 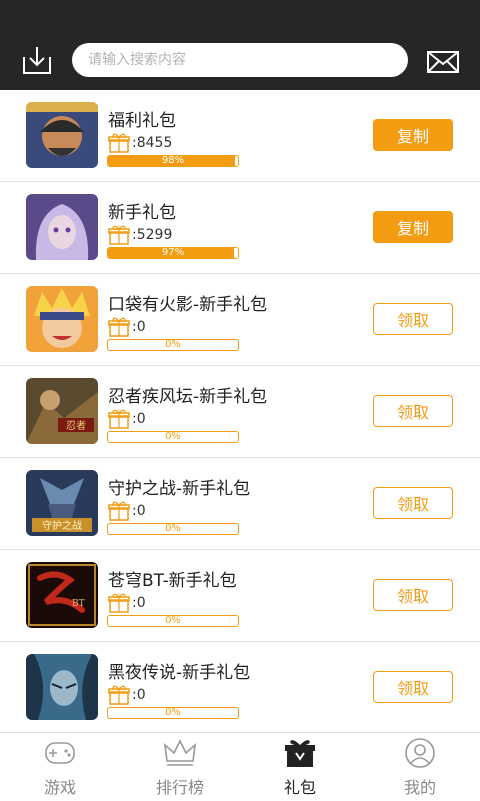 I want to click on tab-mine: 我的, so click(x=420, y=767).